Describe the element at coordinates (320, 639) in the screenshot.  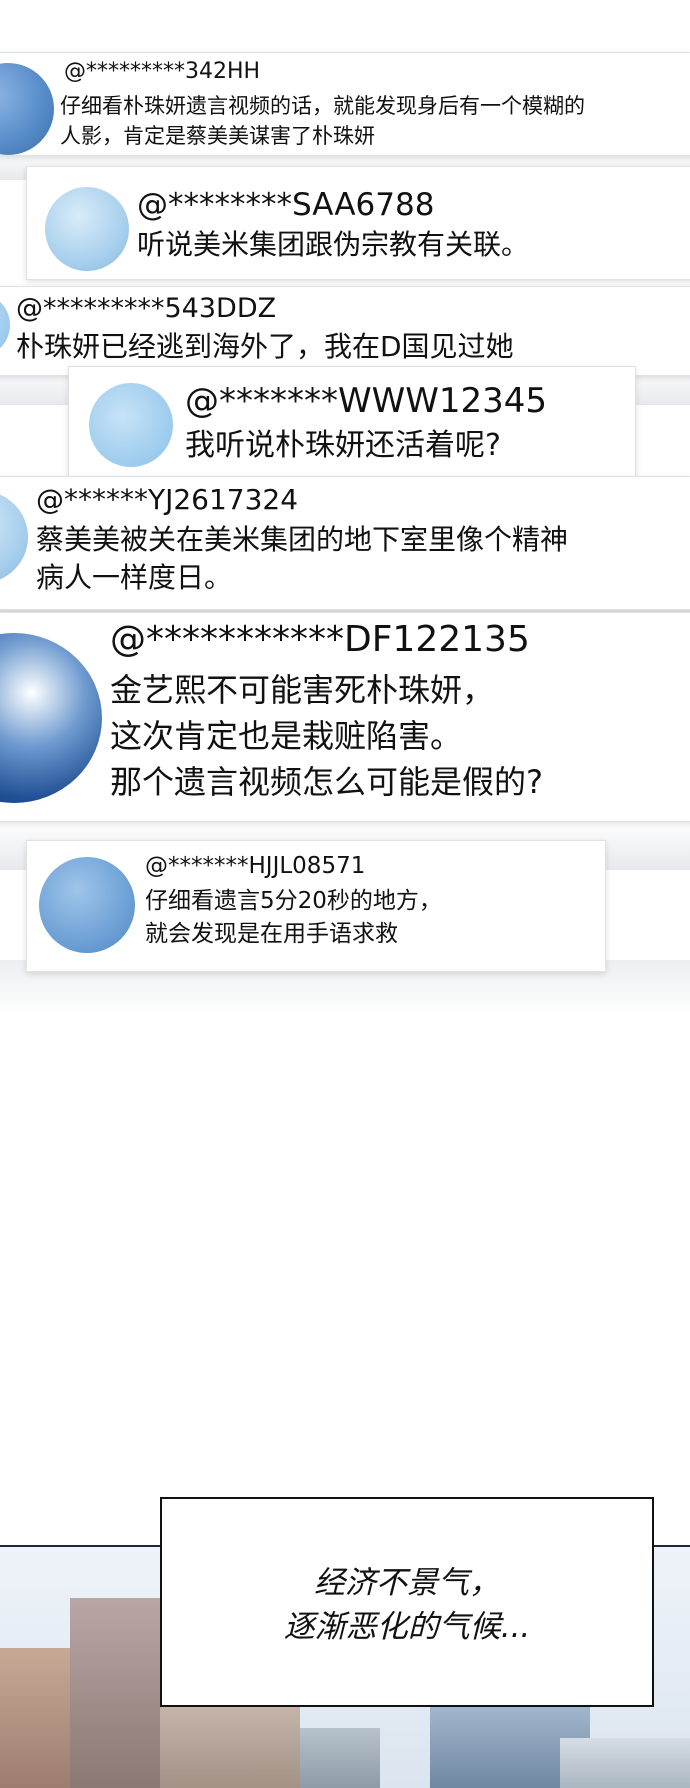
I see `comment-handle: @***********DF122135` at that location.